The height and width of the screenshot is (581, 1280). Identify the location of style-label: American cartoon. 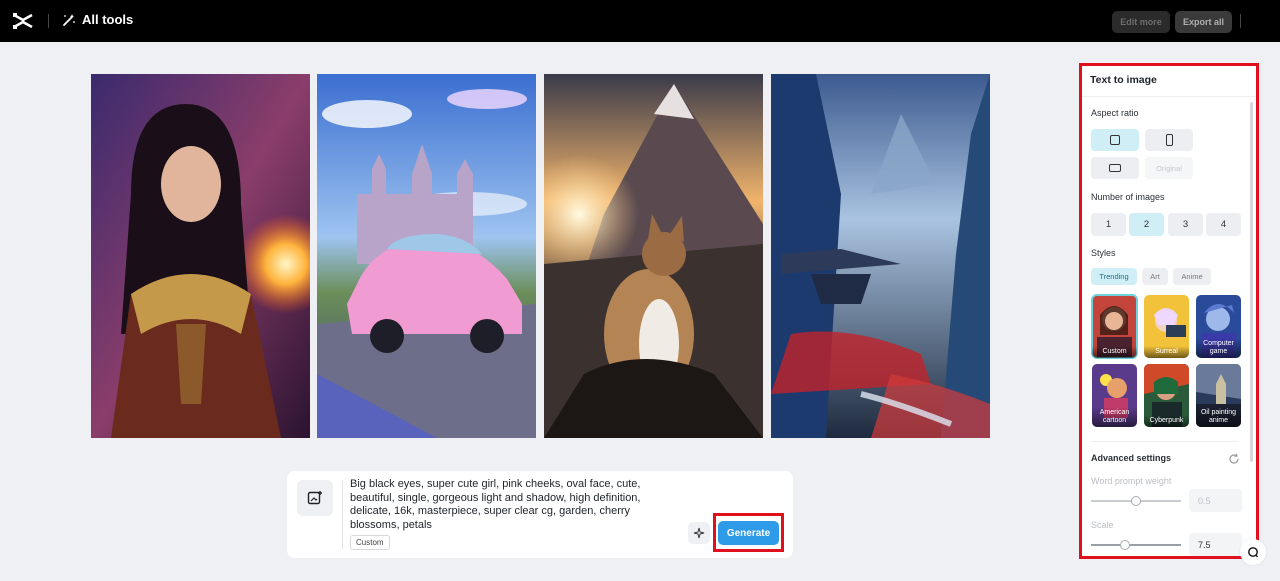
(1114, 417).